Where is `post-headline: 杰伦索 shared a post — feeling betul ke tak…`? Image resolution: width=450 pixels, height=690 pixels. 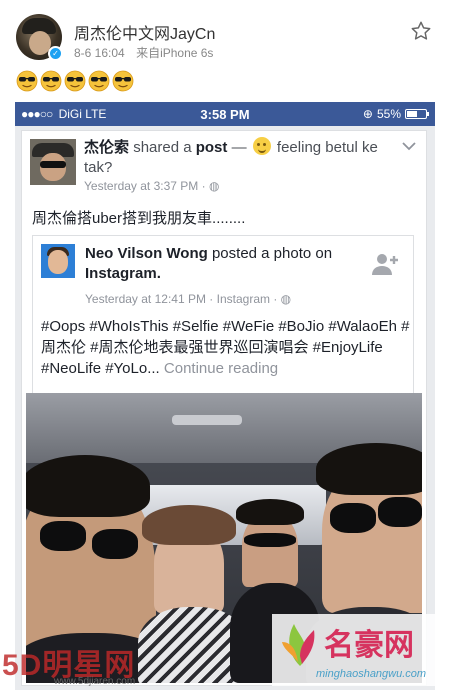 post-headline: 杰伦索 shared a post — feeling betul ke tak… is located at coordinates (243, 157).